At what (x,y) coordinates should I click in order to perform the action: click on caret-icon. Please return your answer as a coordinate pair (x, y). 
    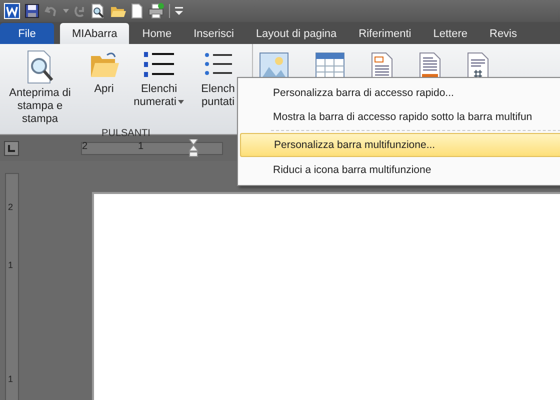
    Looking at the image, I should click on (181, 102).